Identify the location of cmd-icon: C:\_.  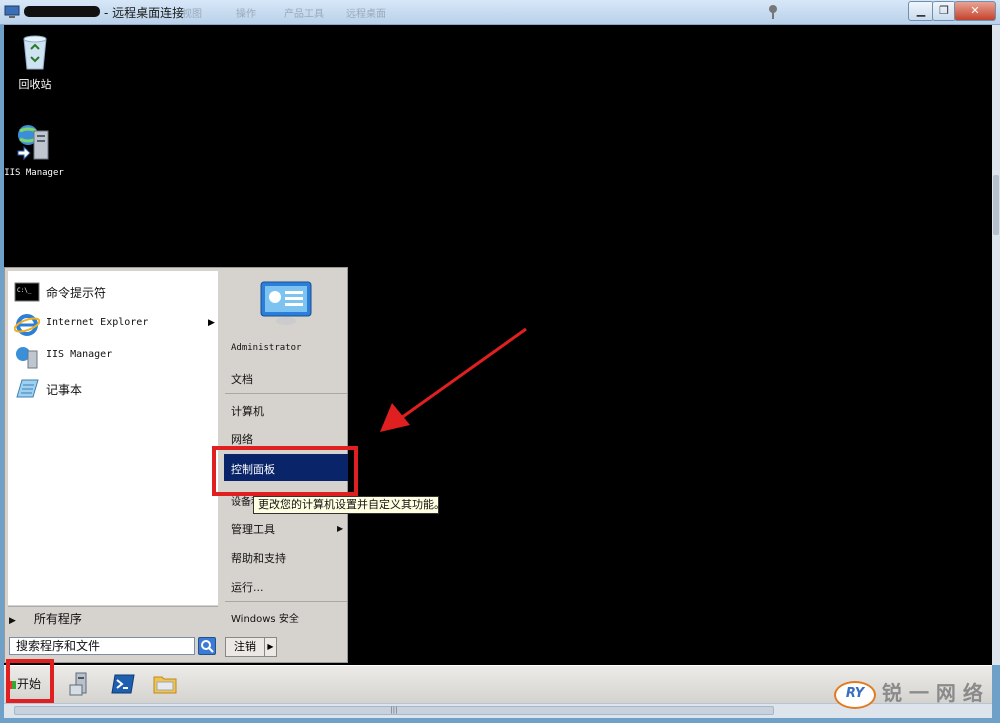
(27, 292).